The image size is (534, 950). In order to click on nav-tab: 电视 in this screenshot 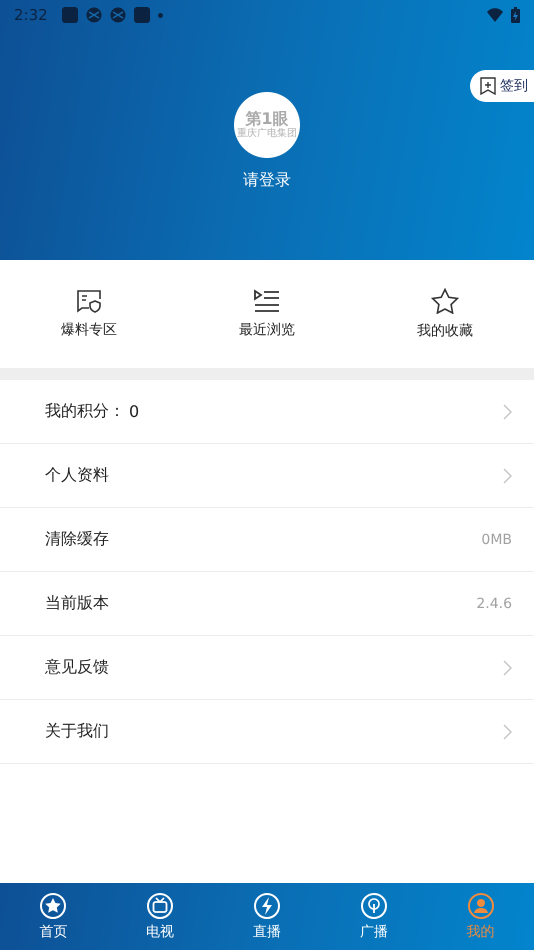, I will do `click(160, 916)`.